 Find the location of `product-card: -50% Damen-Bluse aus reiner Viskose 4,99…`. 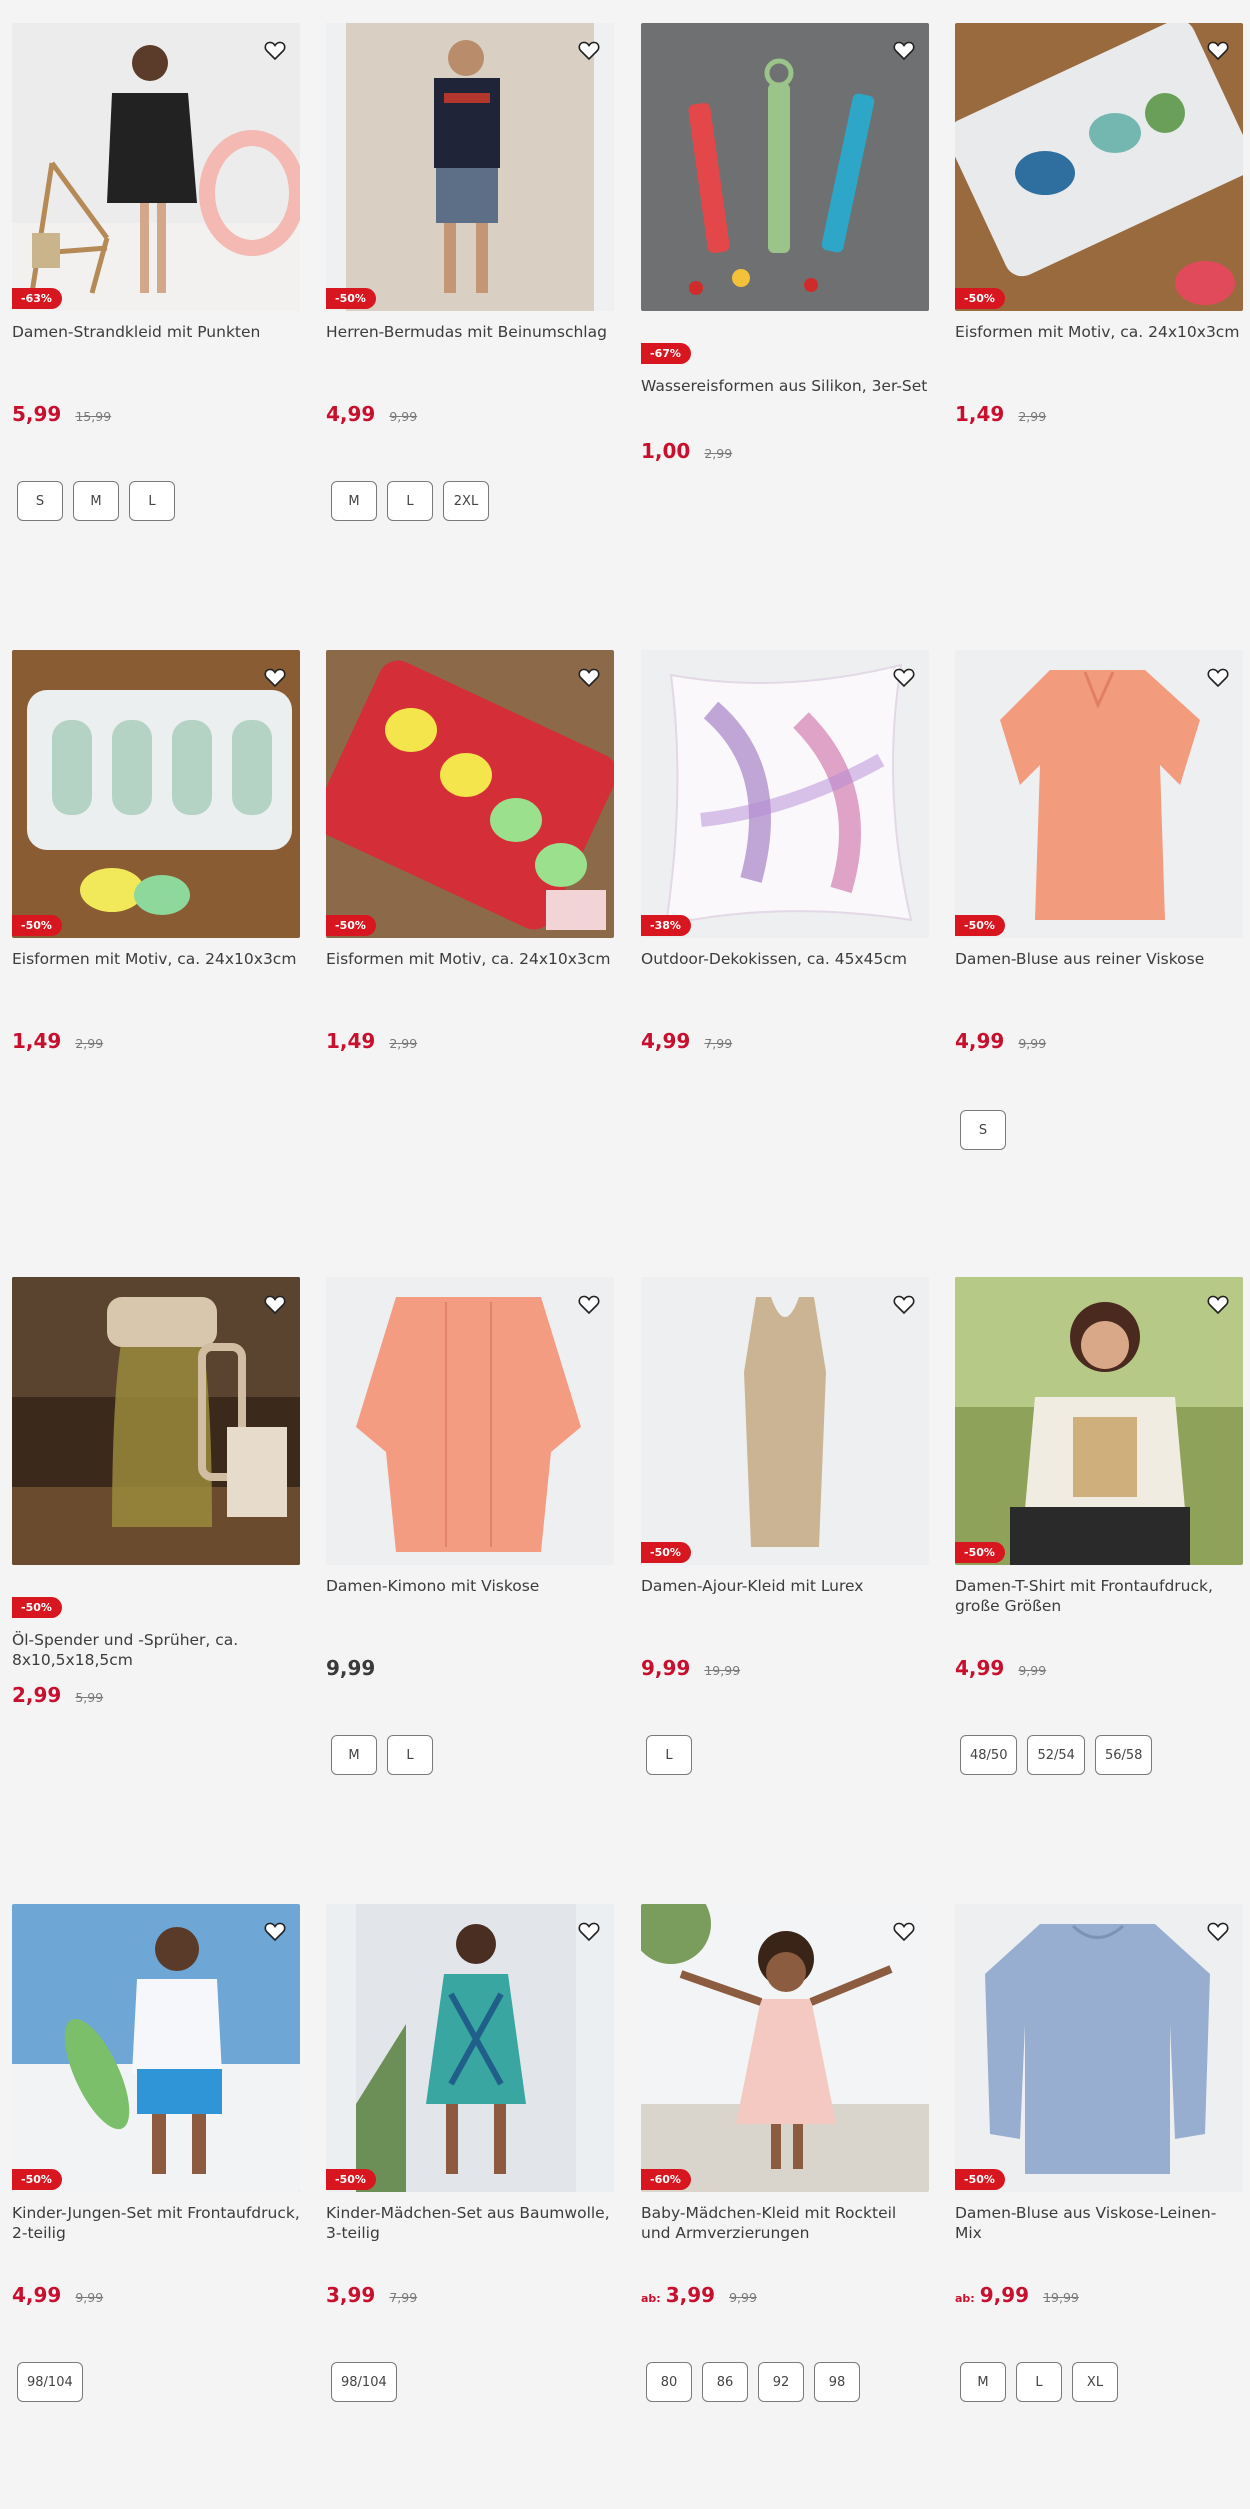

product-card: -50% Damen-Bluse aus reiner Viskose 4,99… is located at coordinates (1099, 950).